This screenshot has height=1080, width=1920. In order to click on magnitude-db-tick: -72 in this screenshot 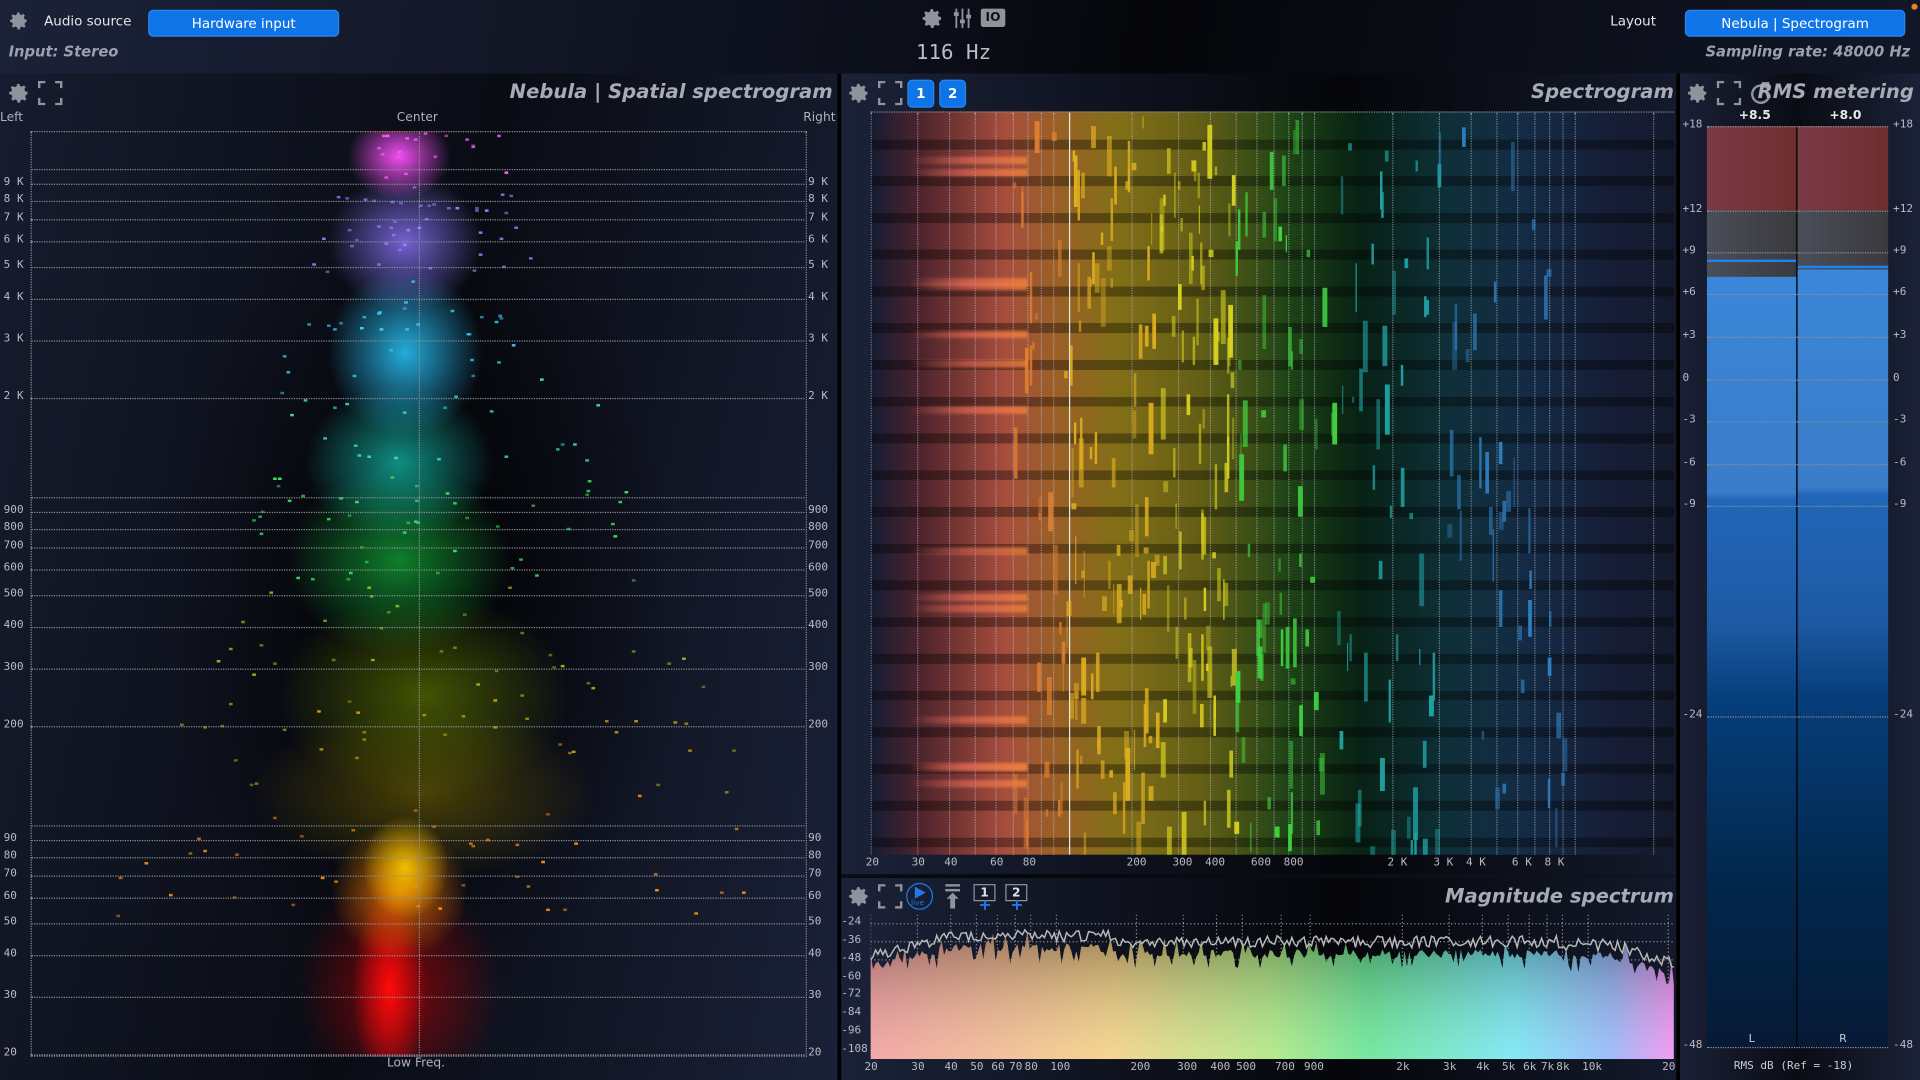, I will do `click(851, 994)`.